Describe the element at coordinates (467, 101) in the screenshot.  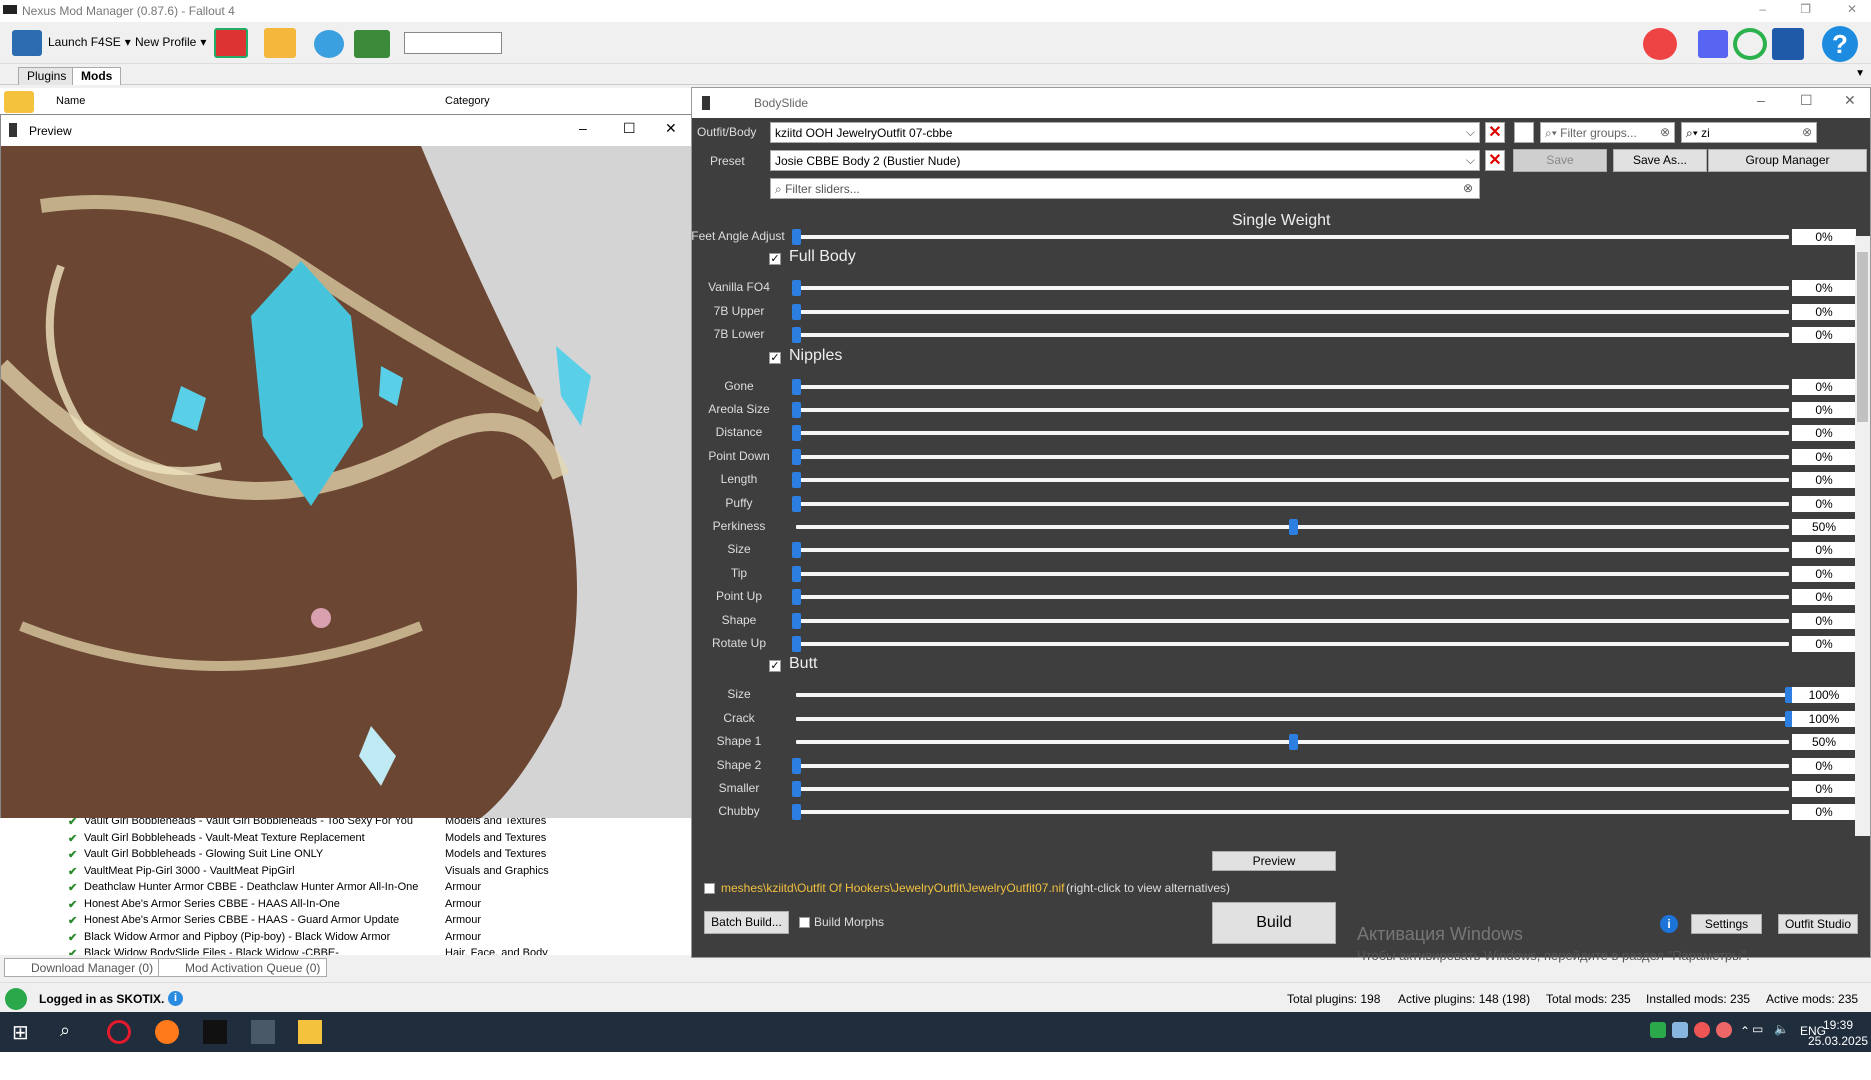
I see `col-category: Category` at that location.